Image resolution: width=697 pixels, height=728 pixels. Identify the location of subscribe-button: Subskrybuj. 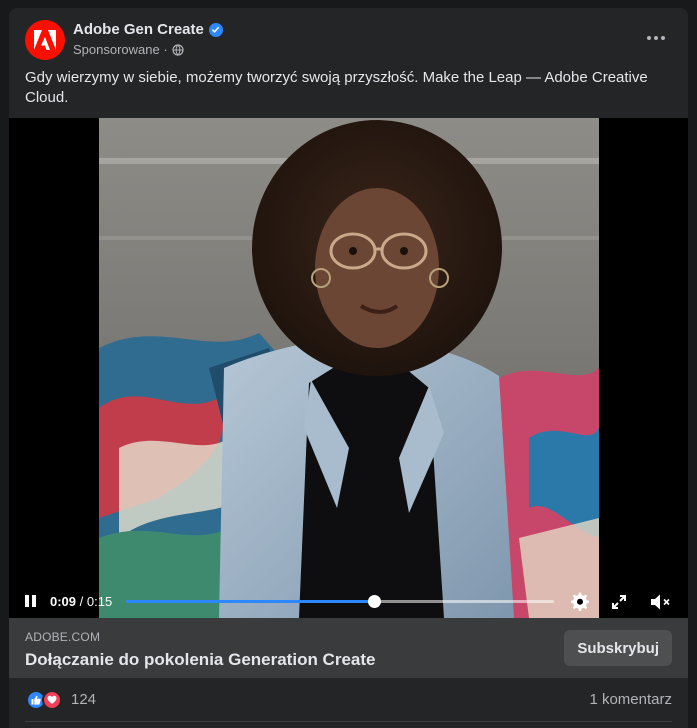
(618, 648).